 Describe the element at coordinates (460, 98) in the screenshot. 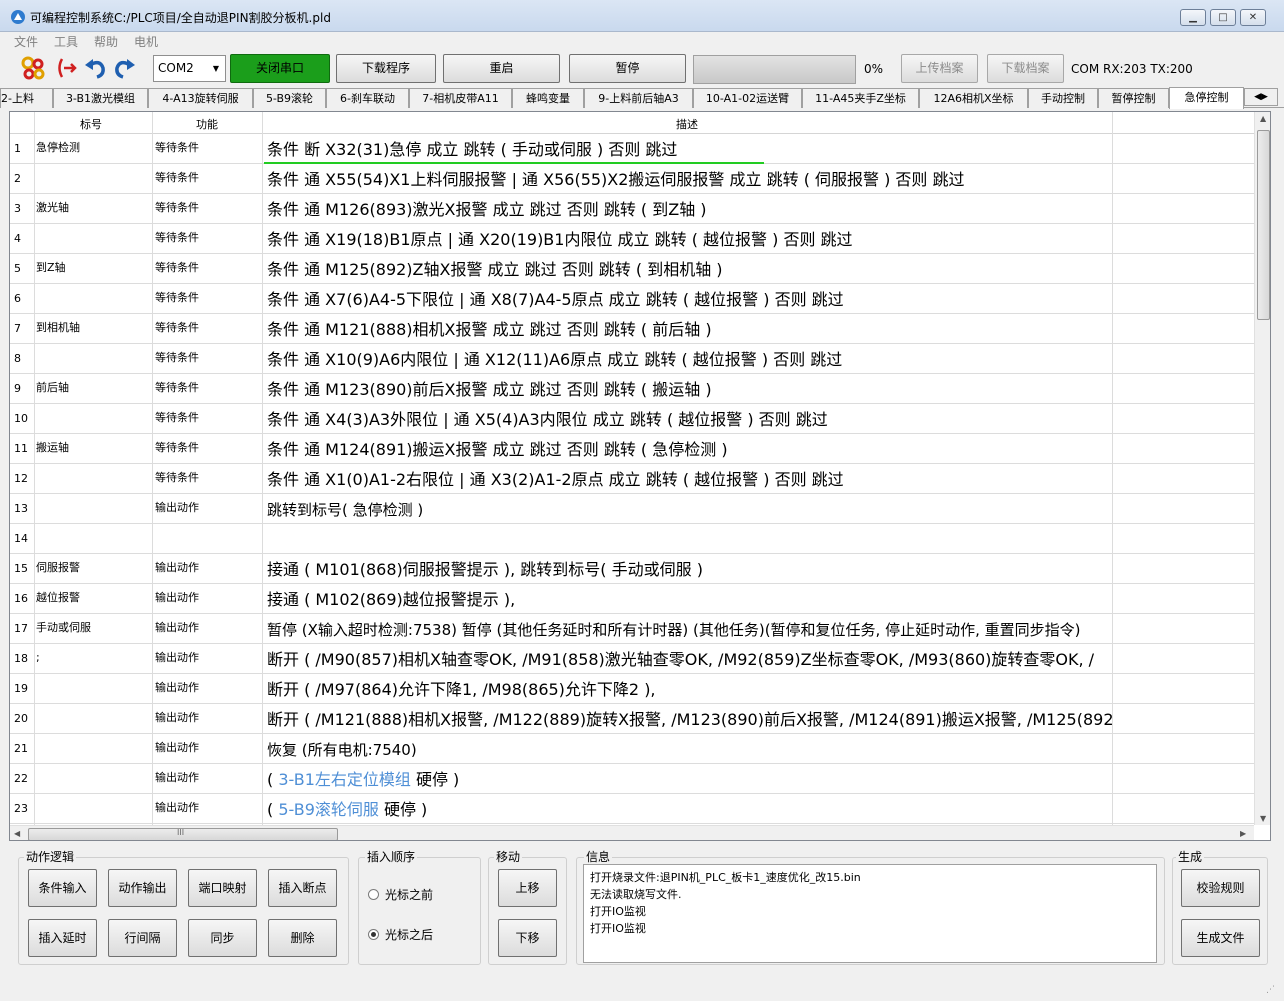

I see `tab-camera-belt: 7-相机皮带A11` at that location.